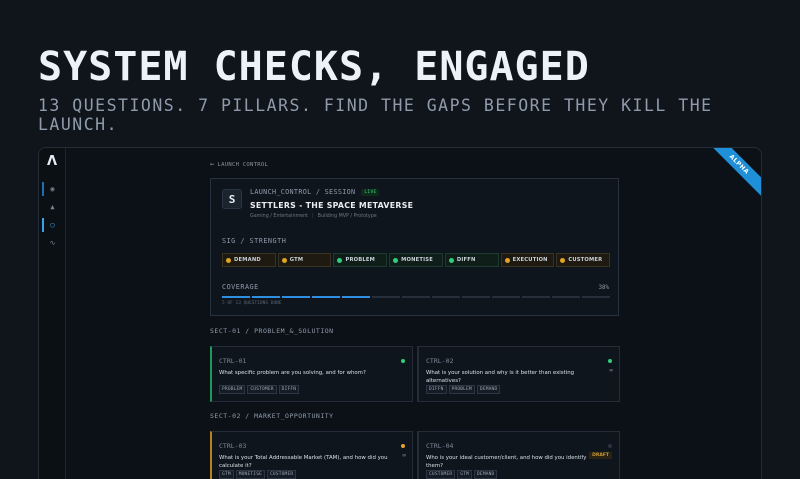  I want to click on question-id: CTRL-01, so click(233, 361).